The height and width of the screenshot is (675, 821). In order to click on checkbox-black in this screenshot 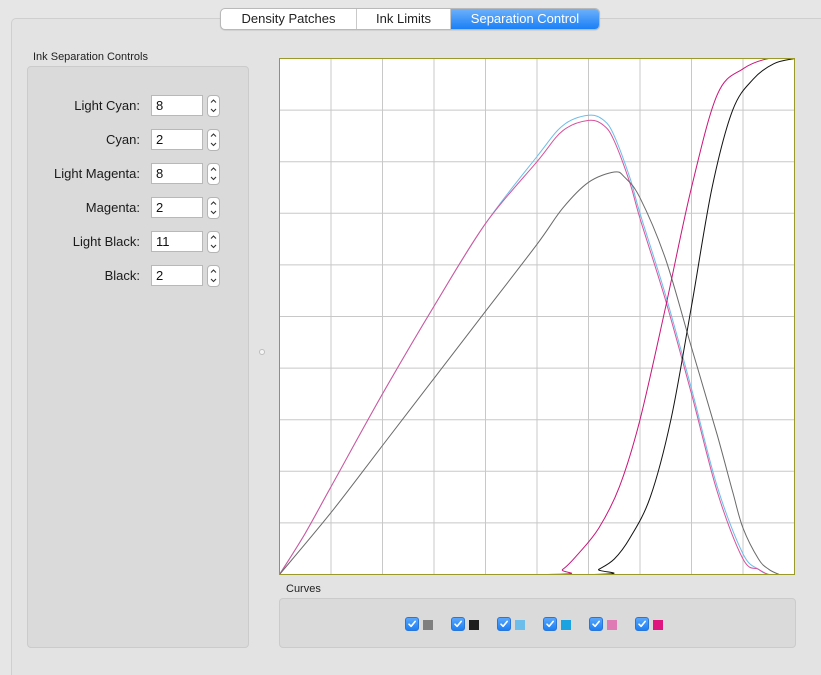, I will do `click(458, 624)`.